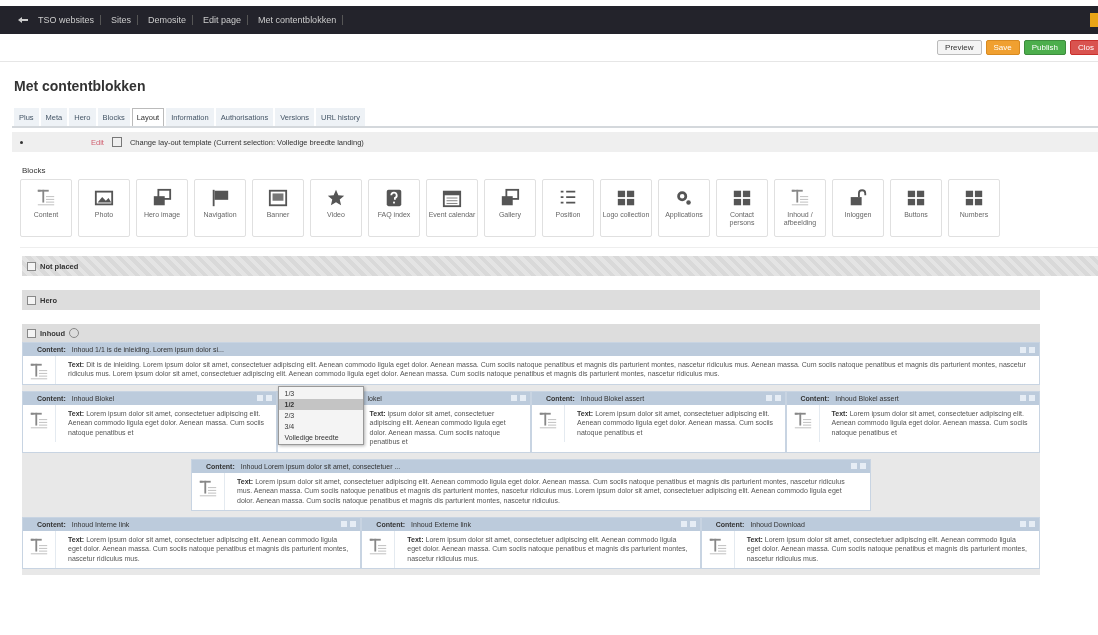 This screenshot has width=1098, height=635. I want to click on action-button: Clos, so click(1084, 47).